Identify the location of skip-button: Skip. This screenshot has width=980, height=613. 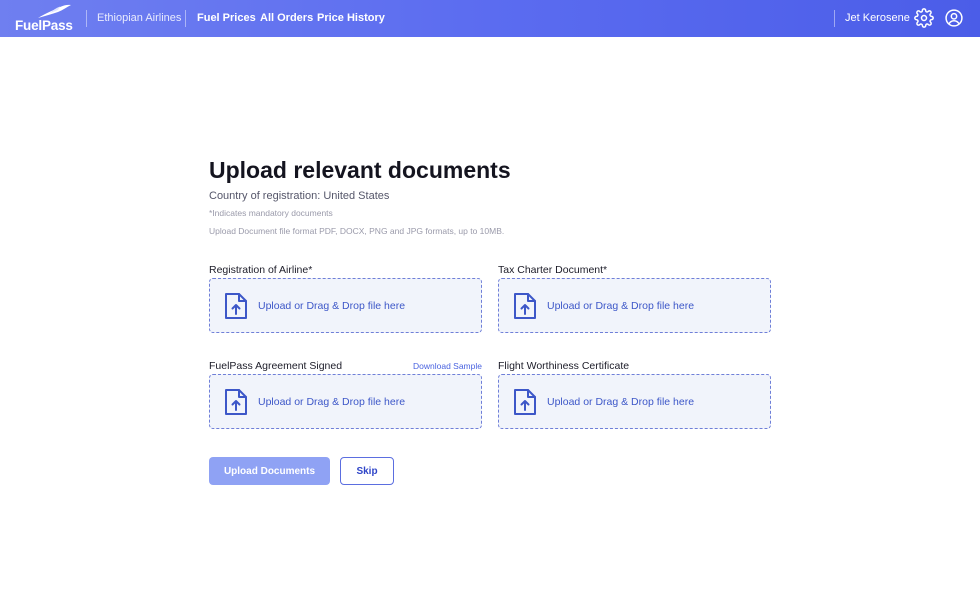
(367, 471).